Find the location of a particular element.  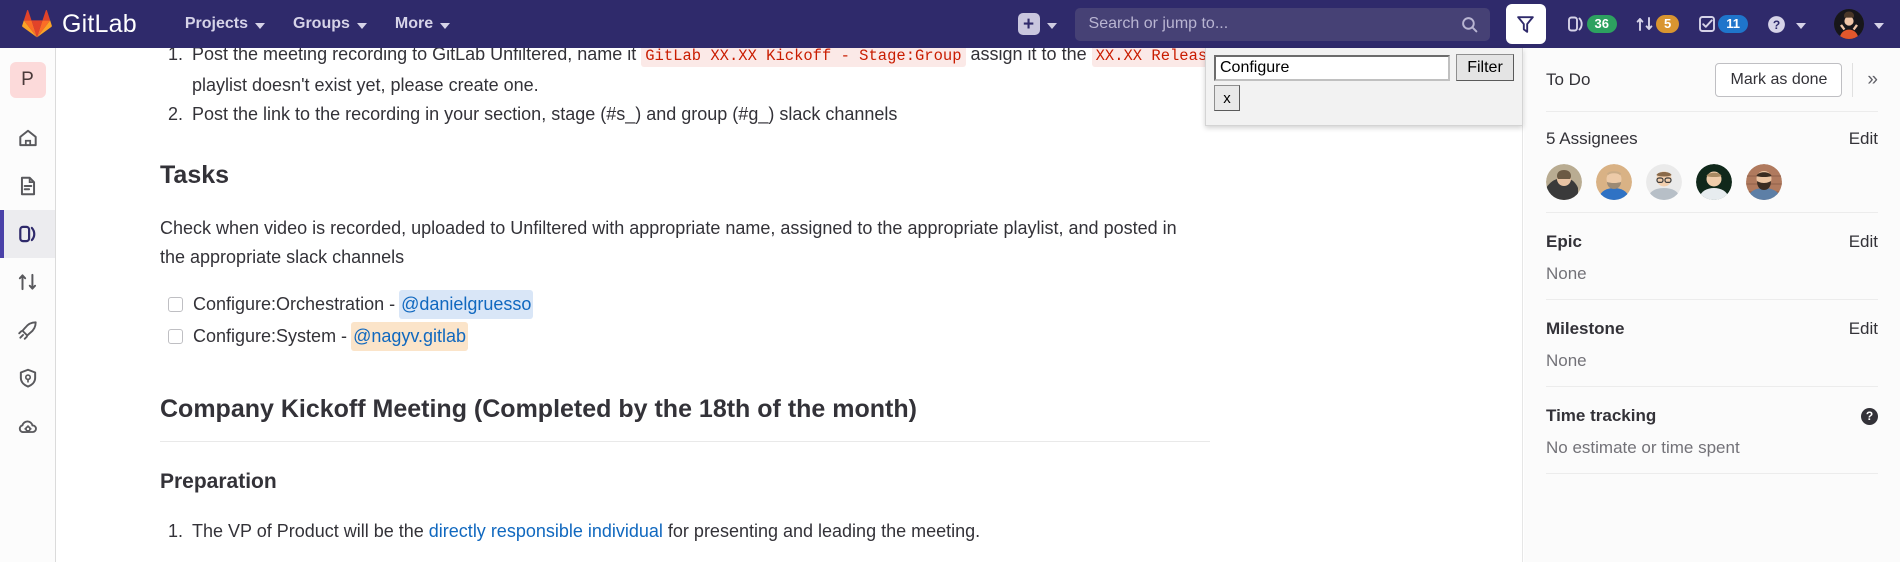

nav-item-groups-label: Groups is located at coordinates (321, 23).